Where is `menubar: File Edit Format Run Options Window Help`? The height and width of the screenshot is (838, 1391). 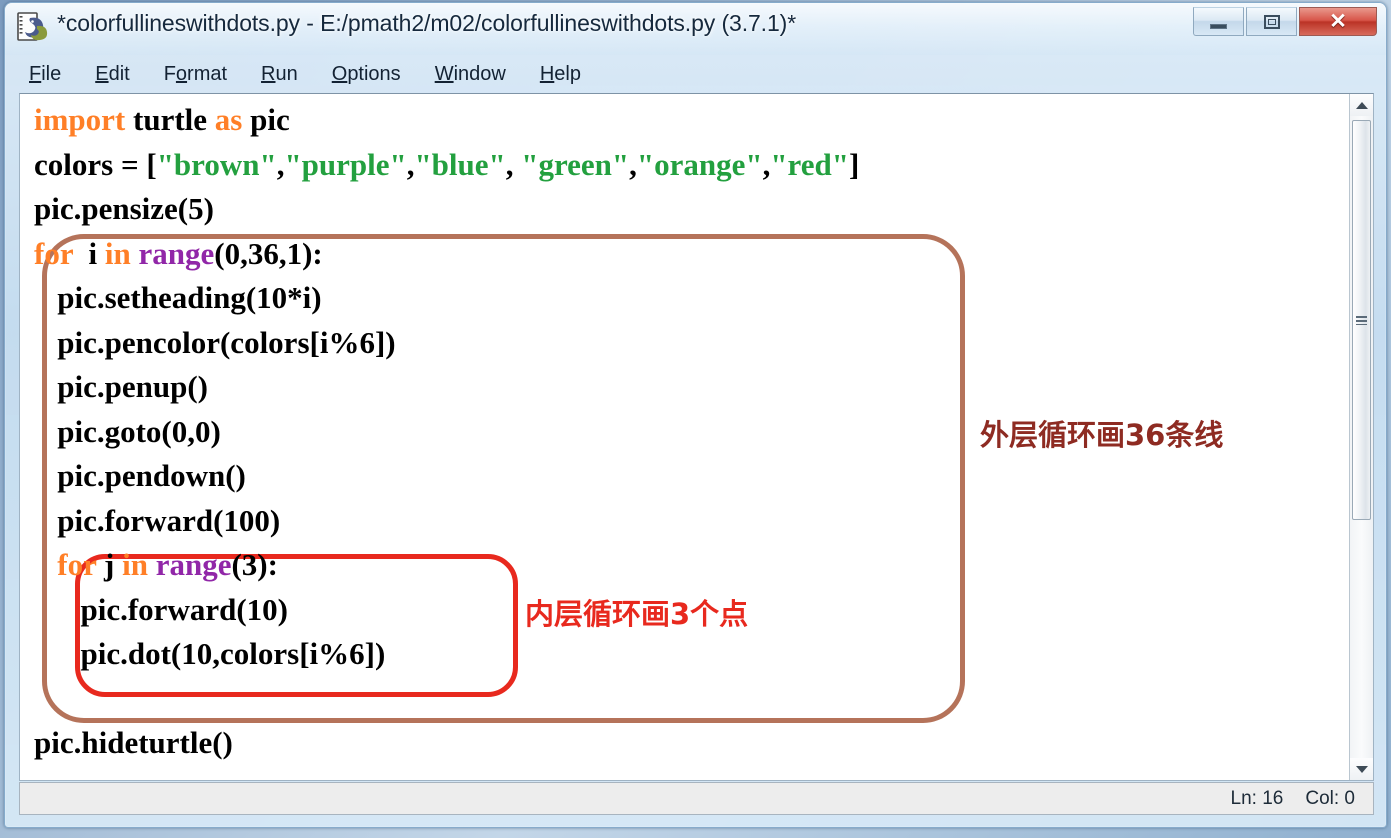
menubar: File Edit Format Run Options Window Help is located at coordinates (695, 74).